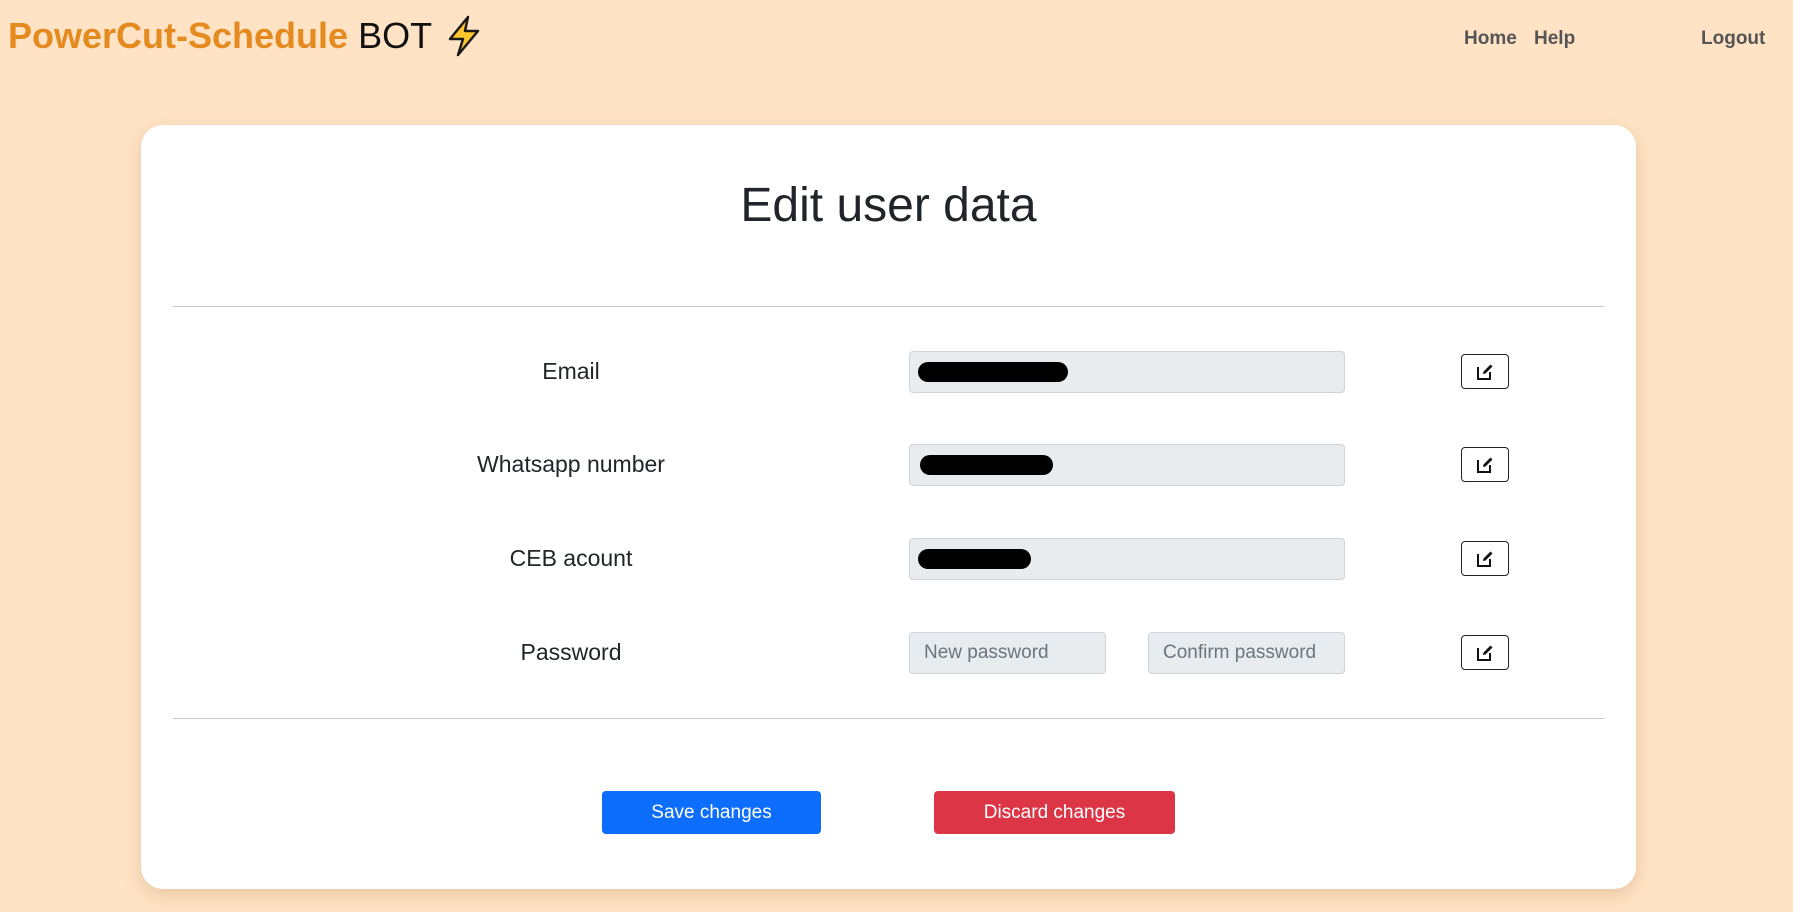  I want to click on discard-changes-button: Discard changes, so click(1054, 812).